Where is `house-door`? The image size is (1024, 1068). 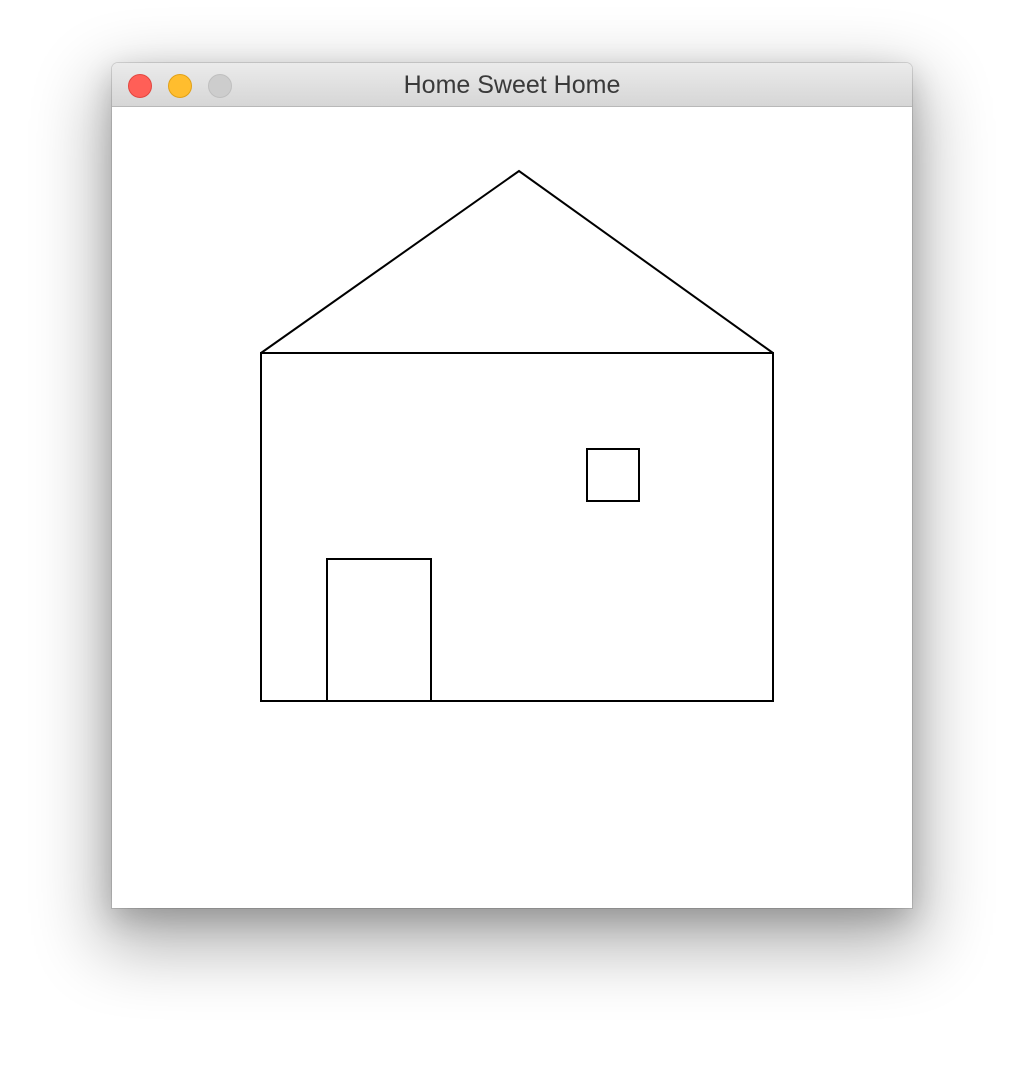
house-door is located at coordinates (379, 629).